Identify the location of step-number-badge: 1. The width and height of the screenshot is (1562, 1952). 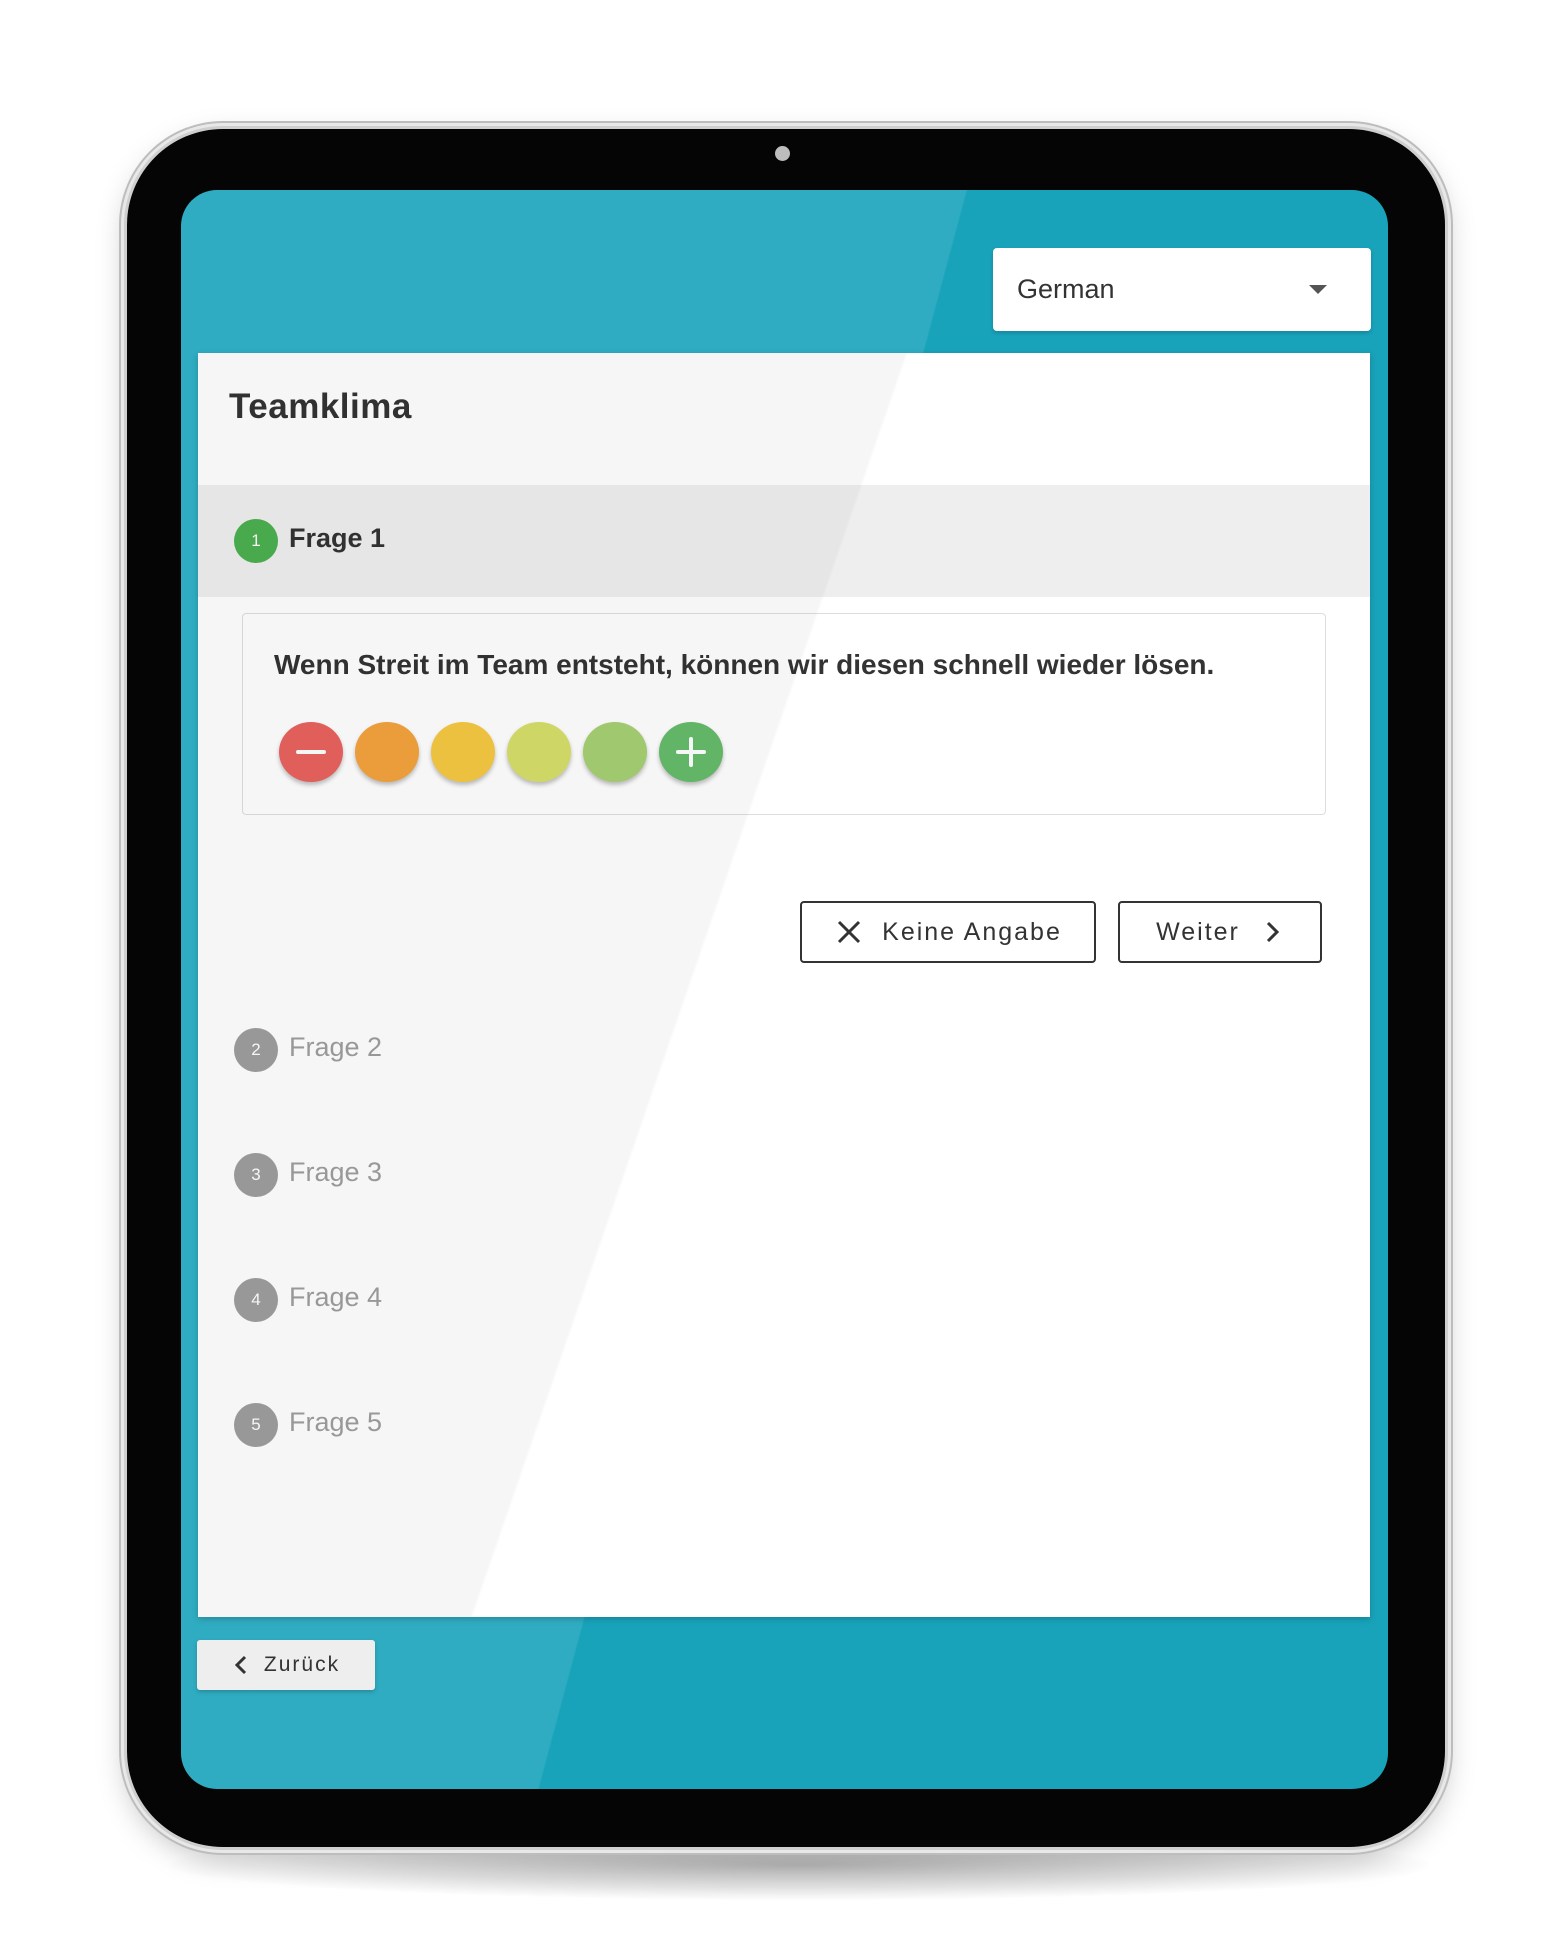
(256, 541).